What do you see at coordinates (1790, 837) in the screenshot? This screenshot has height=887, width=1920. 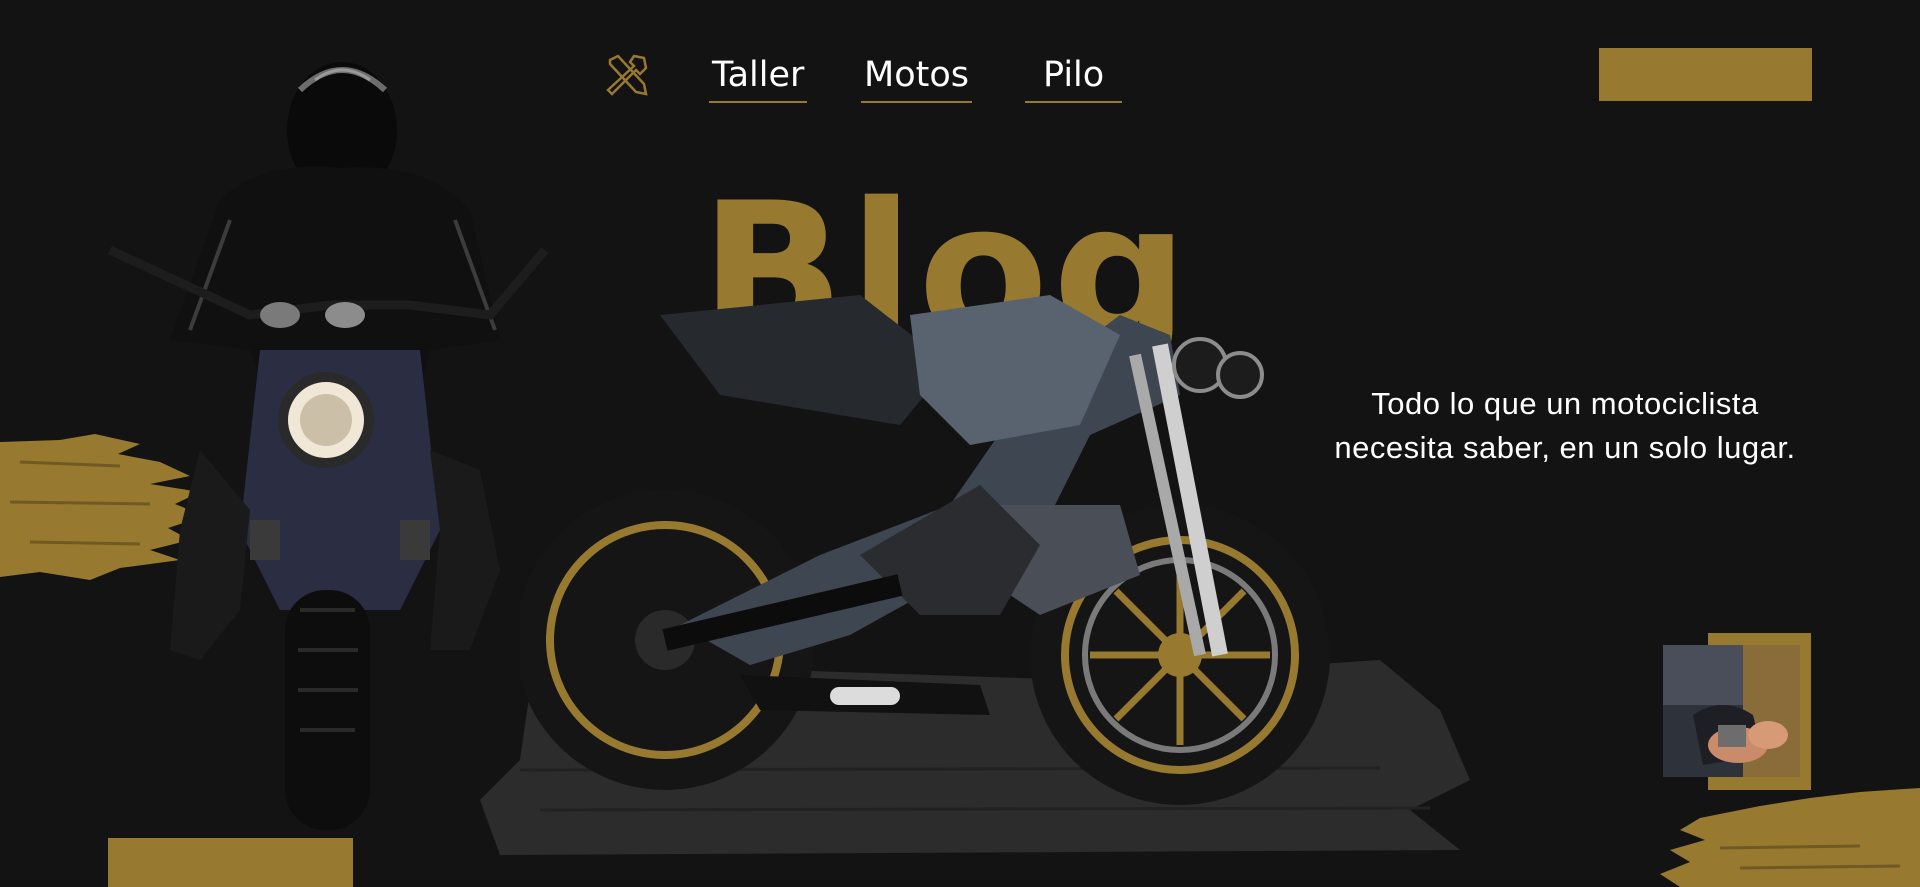 I see `gold-brush-right` at bounding box center [1790, 837].